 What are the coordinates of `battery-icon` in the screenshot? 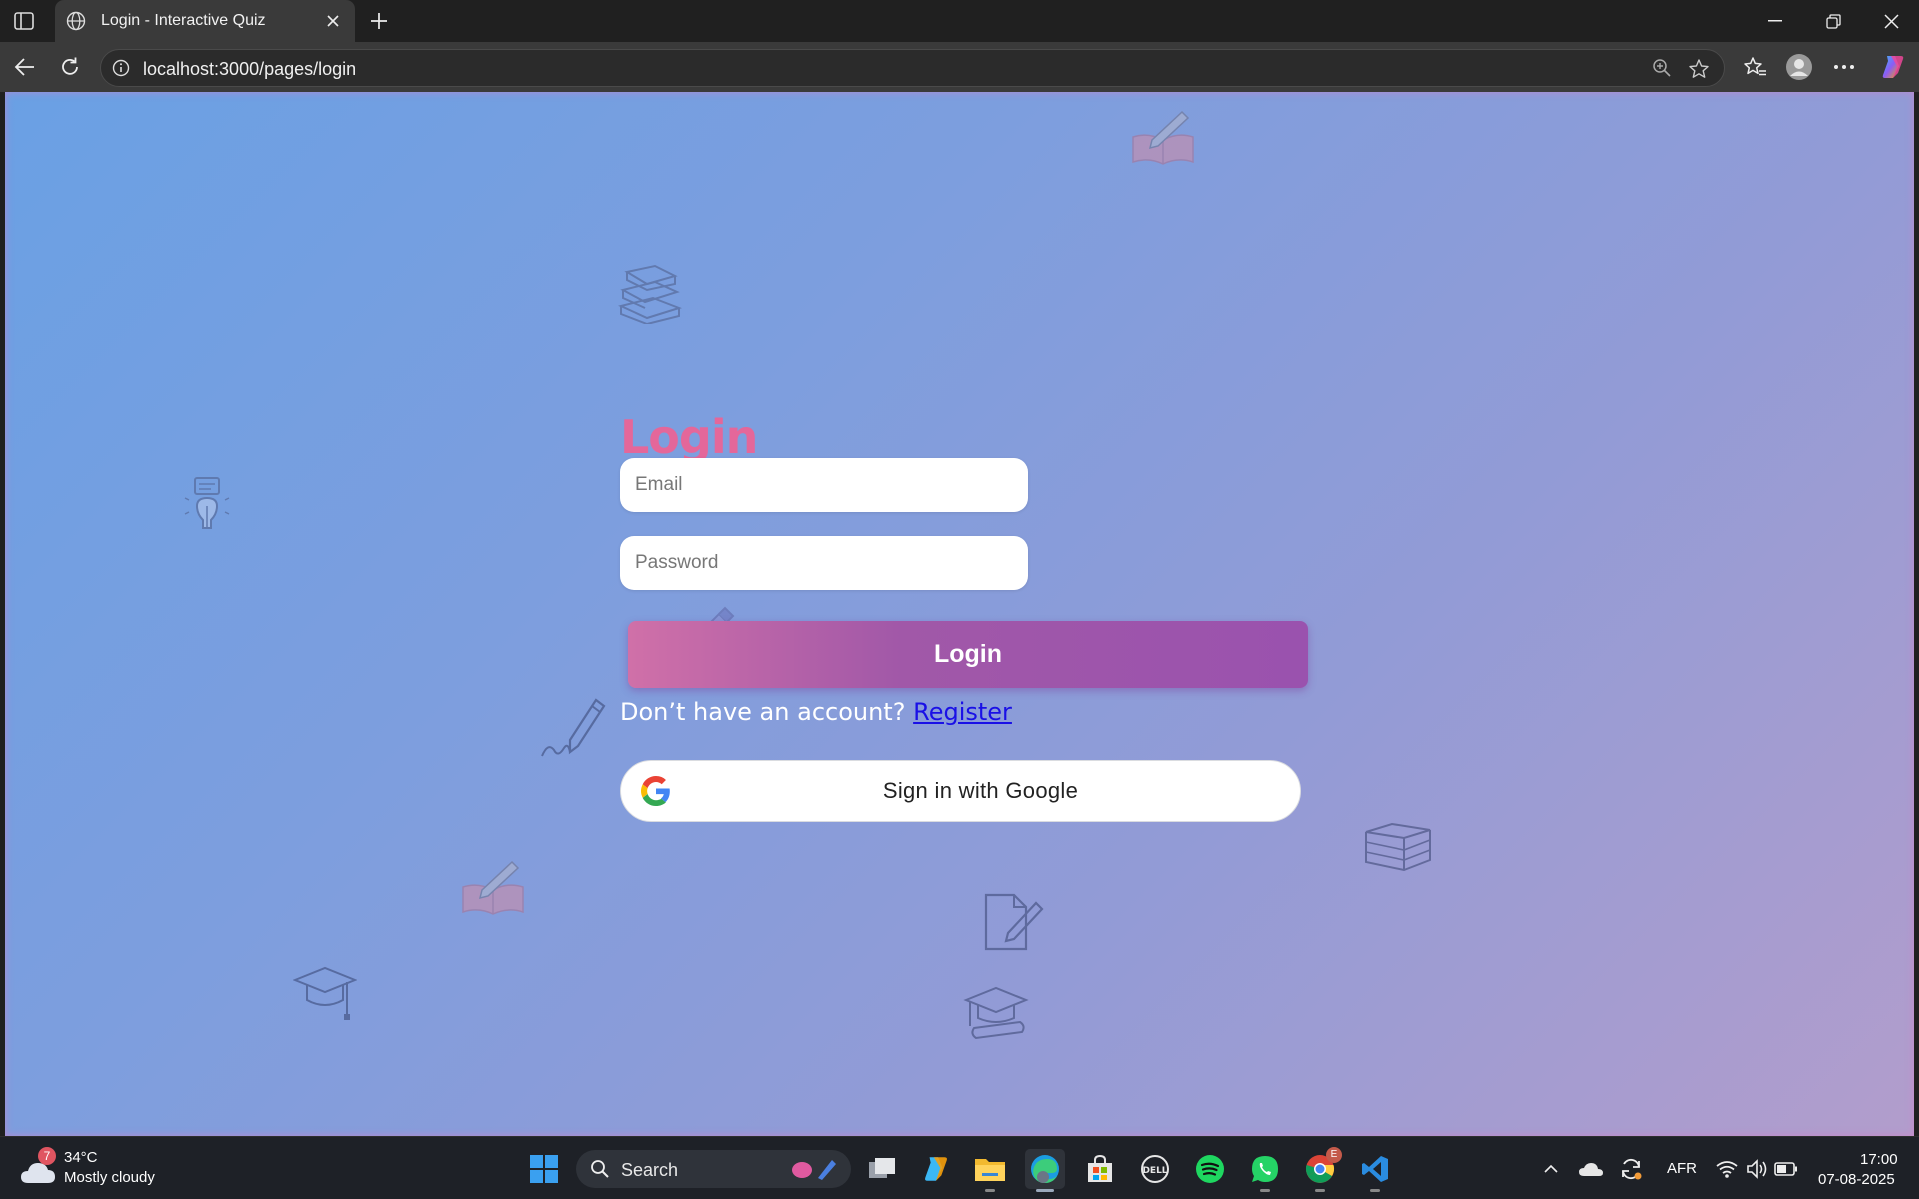 It's located at (1786, 1169).